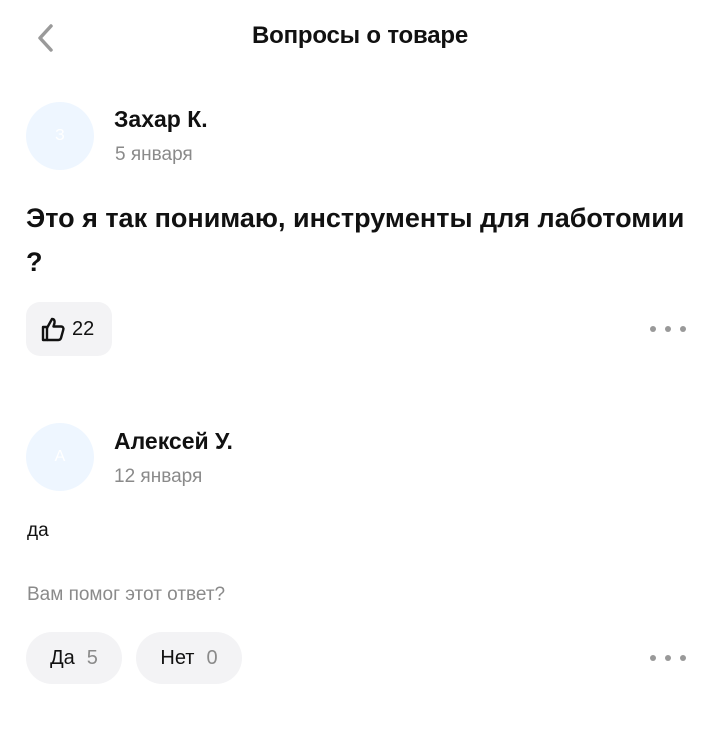  Describe the element at coordinates (62, 657) in the screenshot. I see `yes-label: Да` at that location.